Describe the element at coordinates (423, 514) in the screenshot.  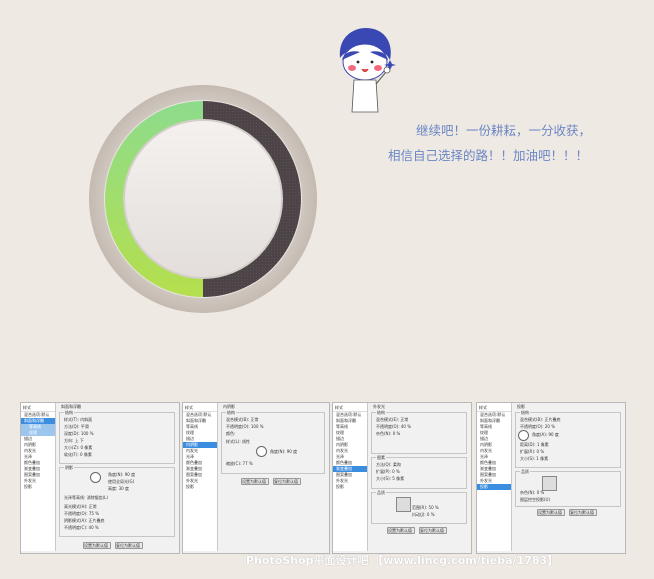
I see `field-jitter: 抖动(J): 0 %` at that location.